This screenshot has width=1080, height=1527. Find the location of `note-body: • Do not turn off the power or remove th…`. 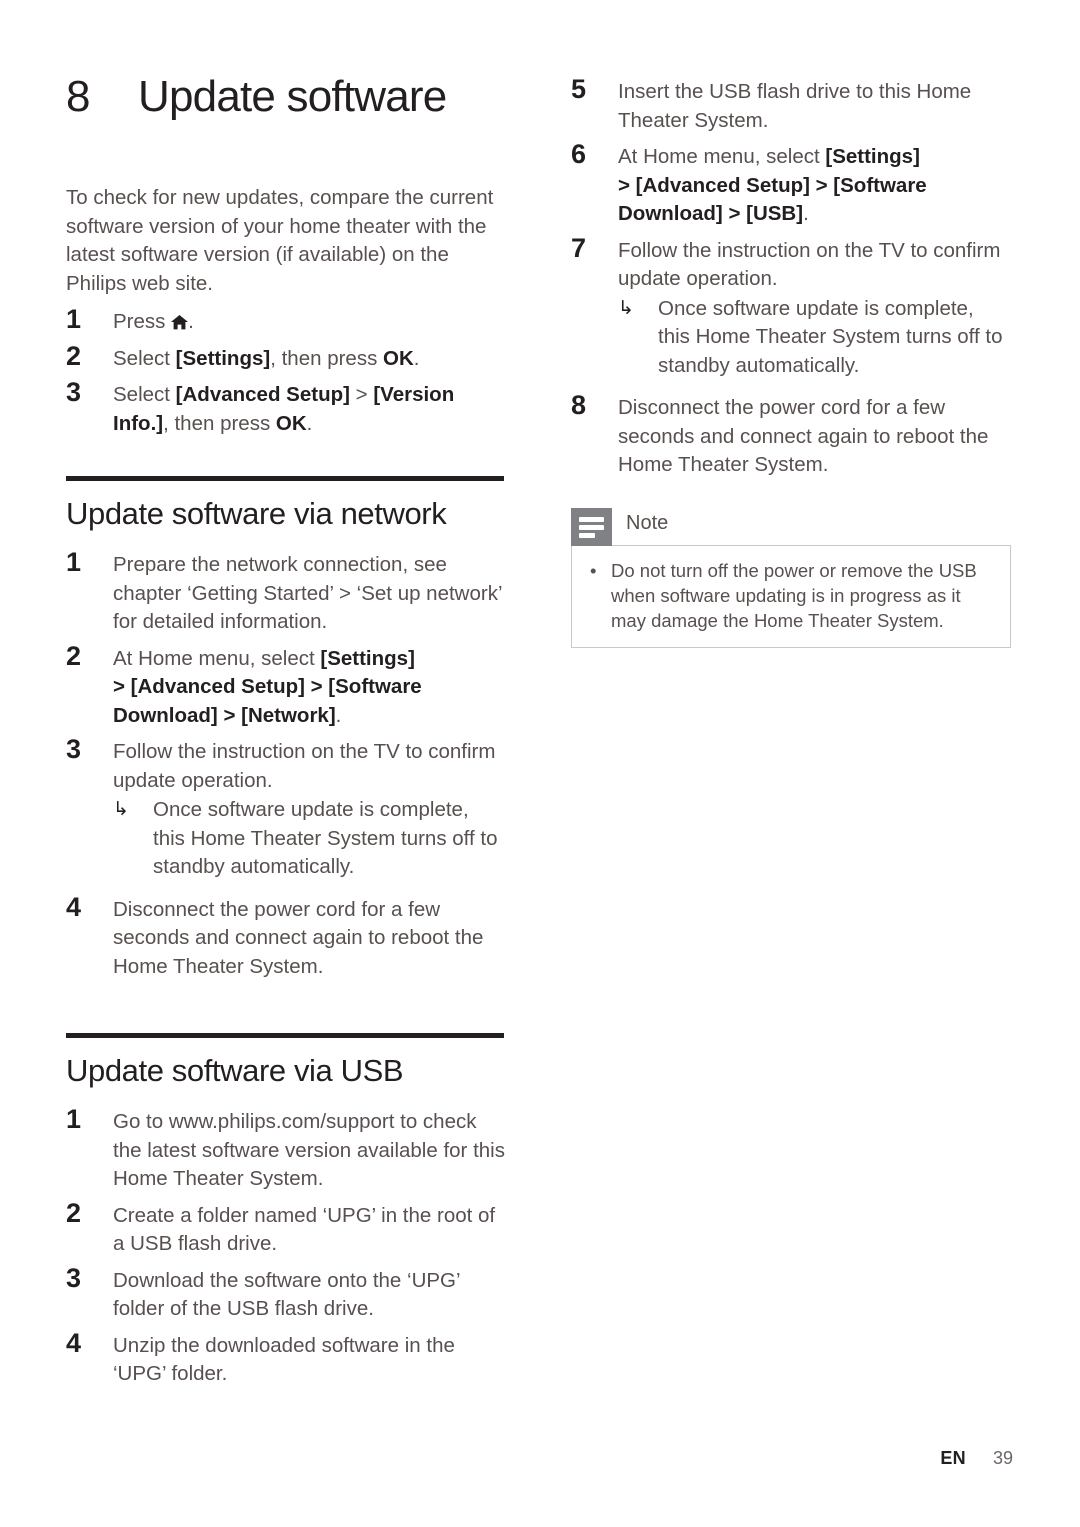

note-body: • Do not turn off the power or remove th… is located at coordinates (791, 596).